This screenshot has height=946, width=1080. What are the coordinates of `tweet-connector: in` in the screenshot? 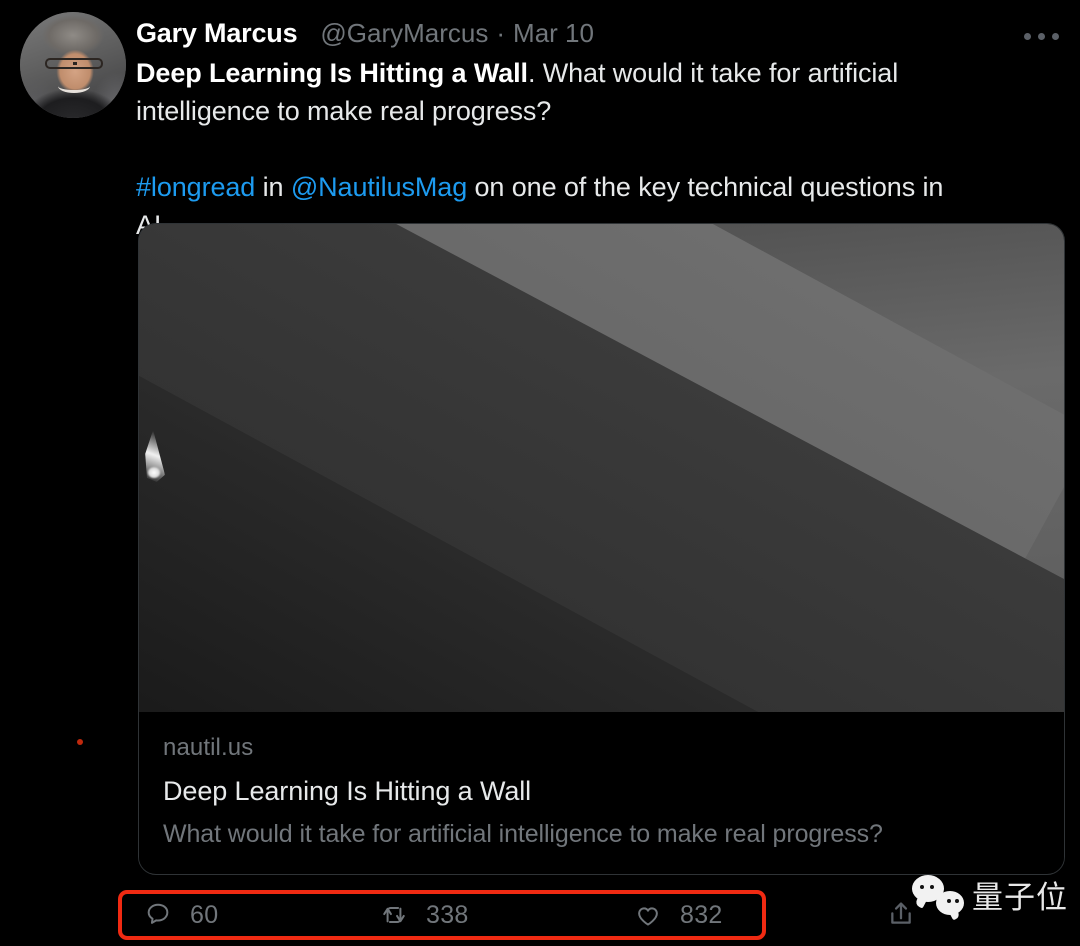 It's located at (273, 187).